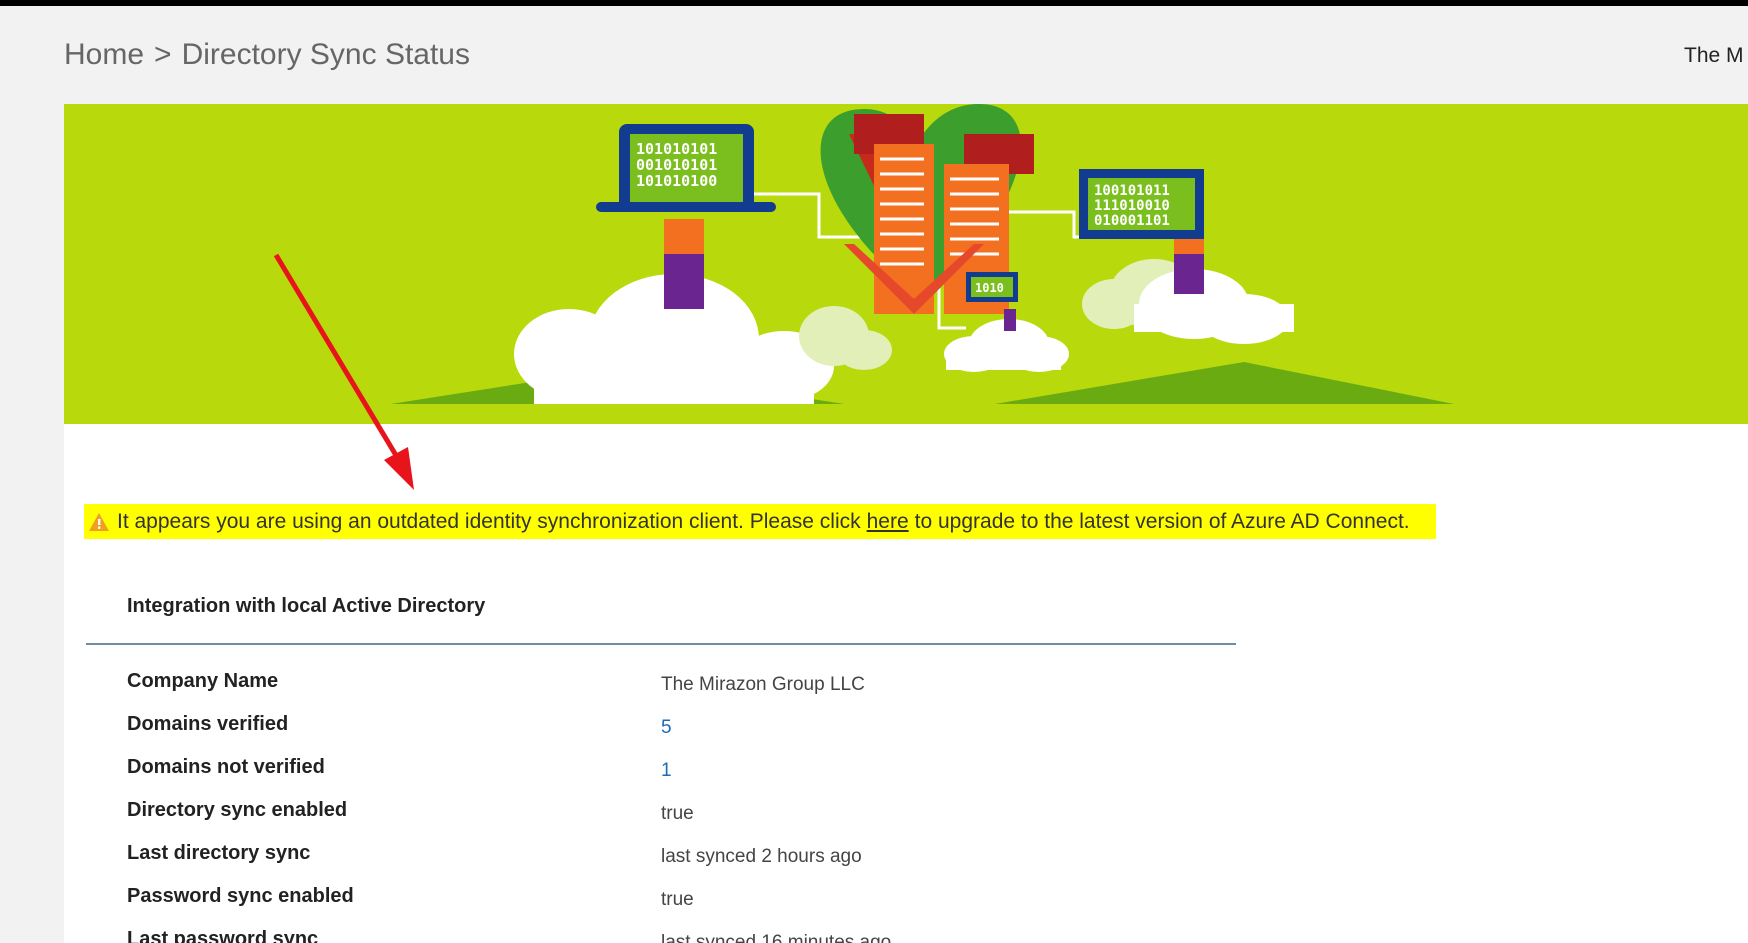 This screenshot has width=1748, height=943. I want to click on property-row-directory-sync-enabled: Directory sync enabled true, so click(577, 810).